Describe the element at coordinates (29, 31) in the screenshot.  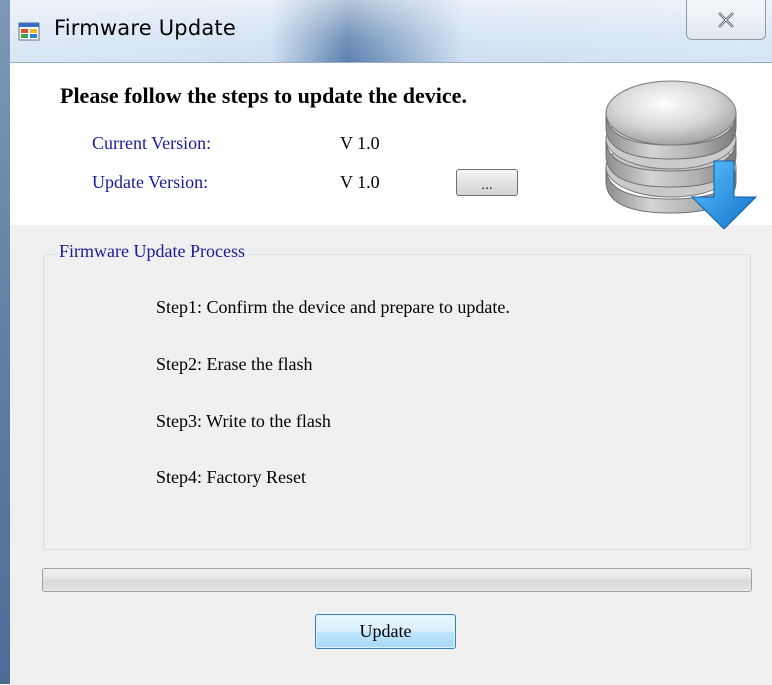
I see `app-window-icon` at that location.